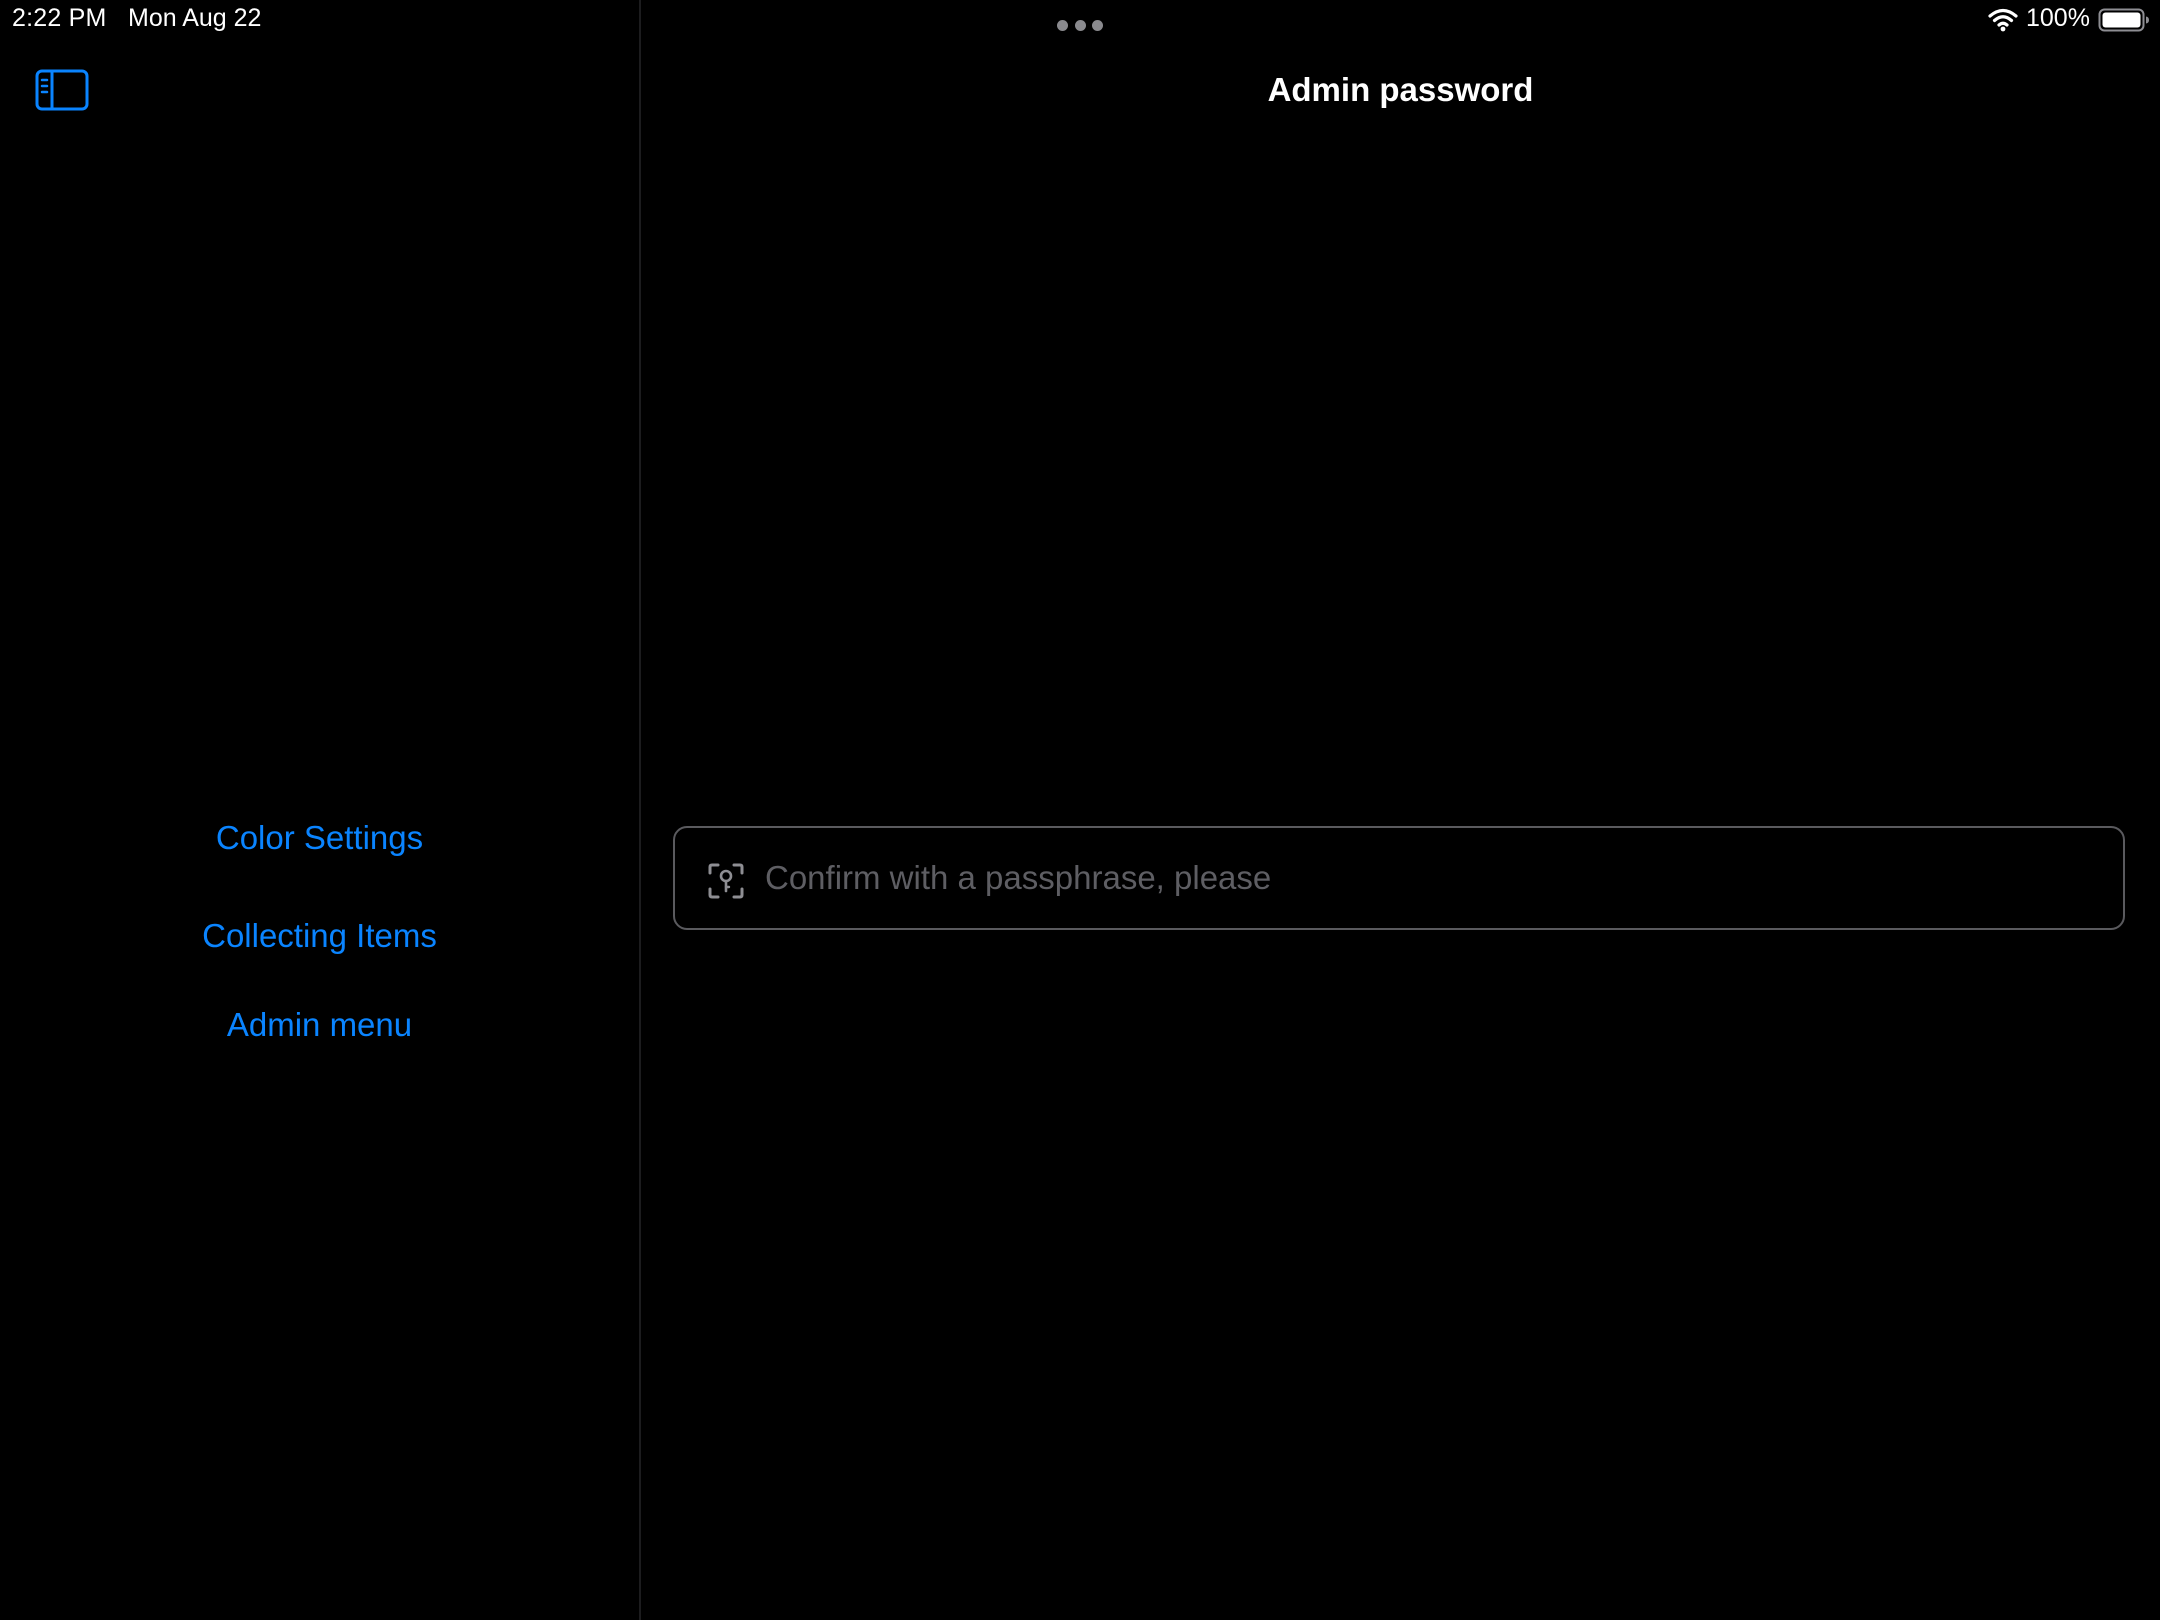 The image size is (2160, 1620). I want to click on status-bar: 2:22 PM Mon Aug 22 100%, so click(1080, 22).